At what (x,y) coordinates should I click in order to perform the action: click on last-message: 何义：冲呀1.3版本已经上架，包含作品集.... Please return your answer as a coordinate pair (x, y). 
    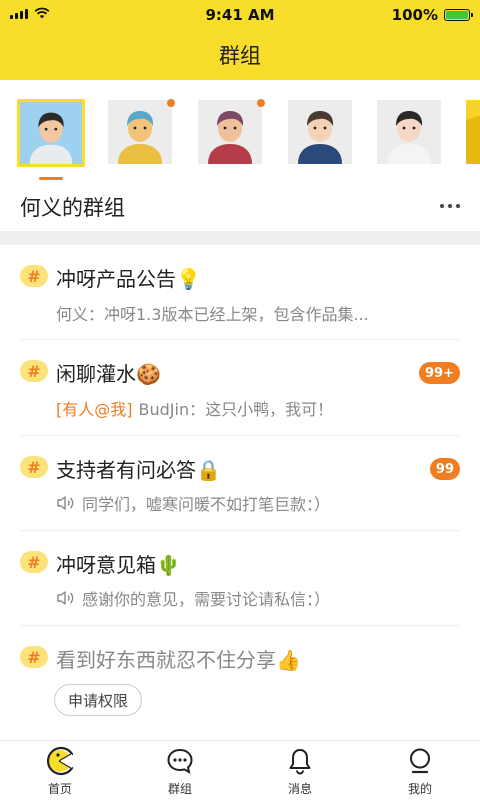
    Looking at the image, I should click on (212, 313).